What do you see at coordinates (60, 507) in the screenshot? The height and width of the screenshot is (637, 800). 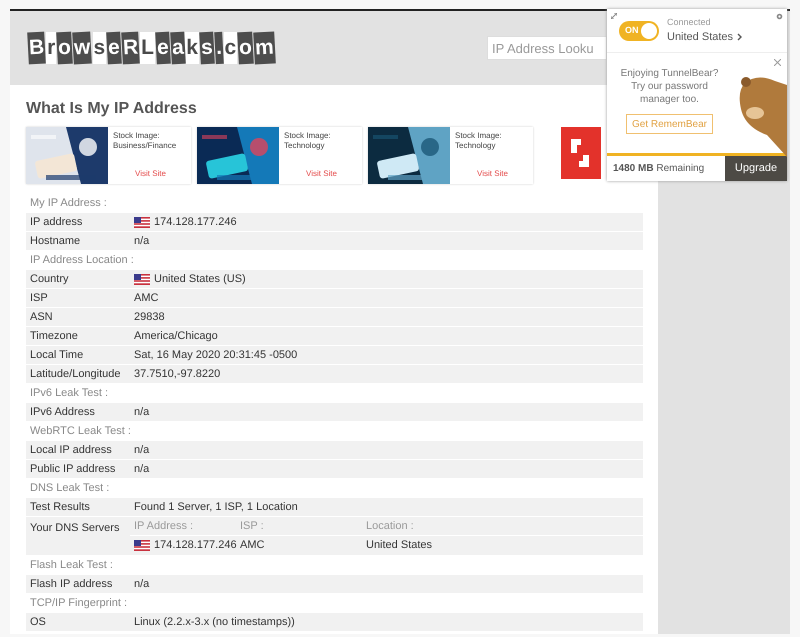 I see `row-label: Test Results` at bounding box center [60, 507].